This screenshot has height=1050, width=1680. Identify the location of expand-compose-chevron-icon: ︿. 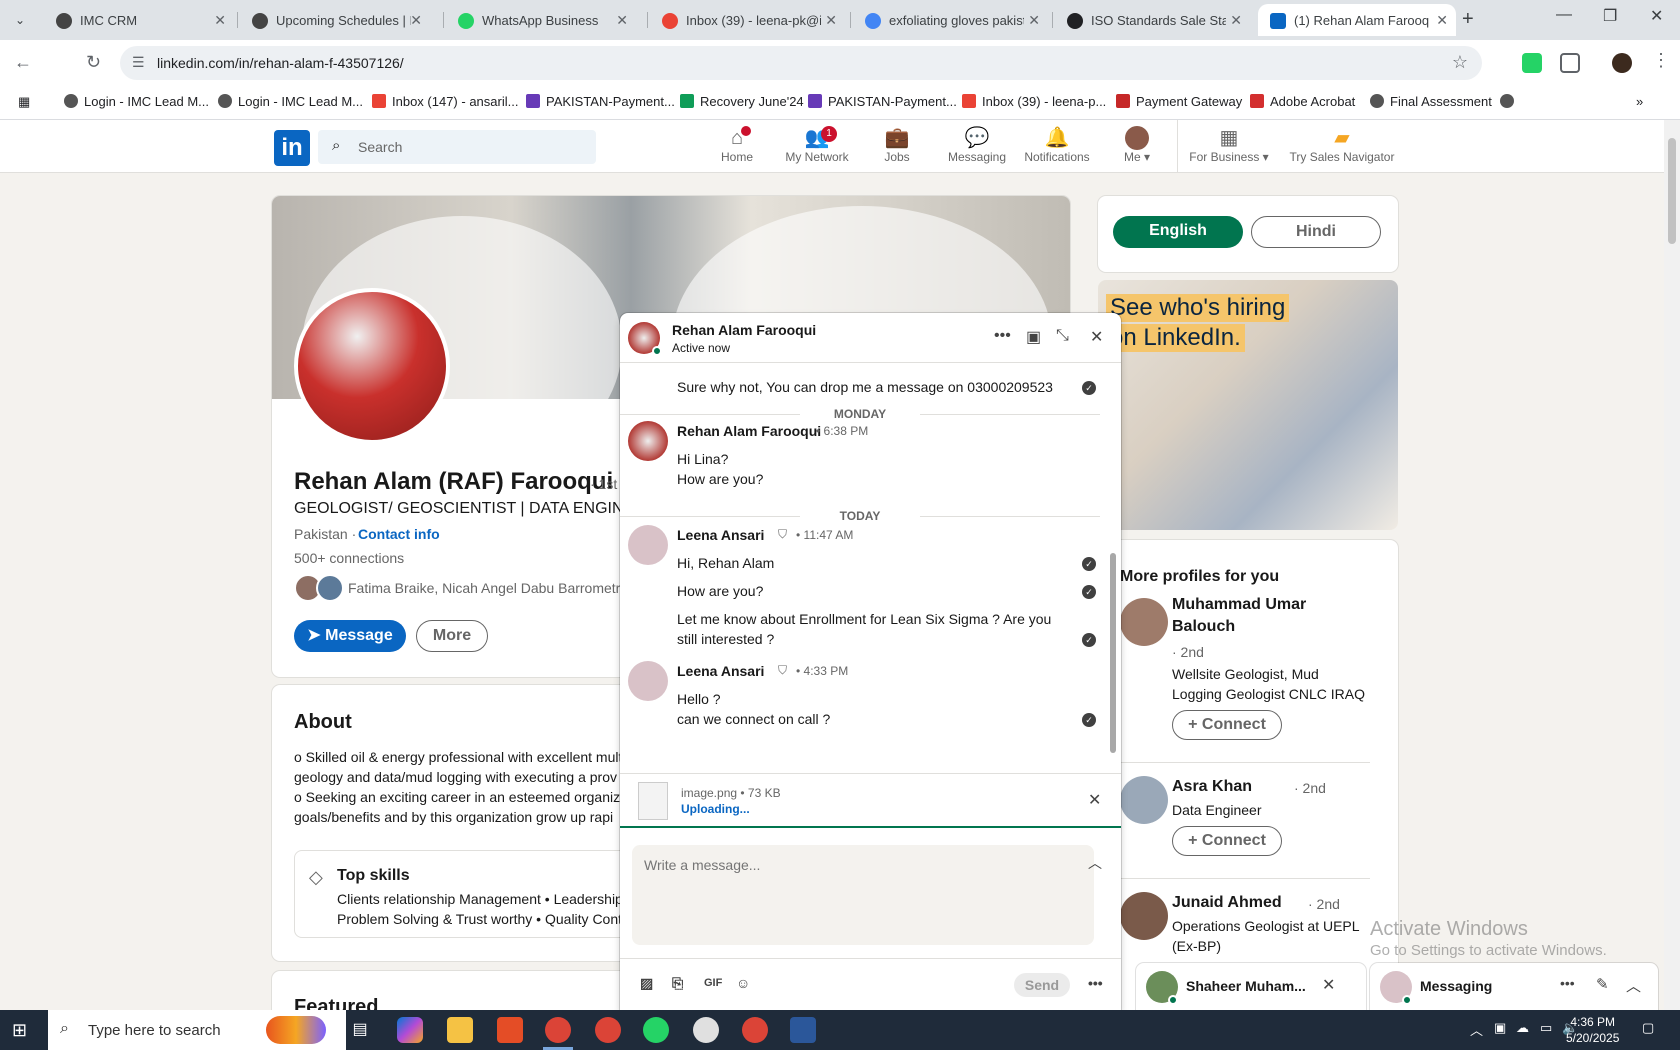
(1095, 863).